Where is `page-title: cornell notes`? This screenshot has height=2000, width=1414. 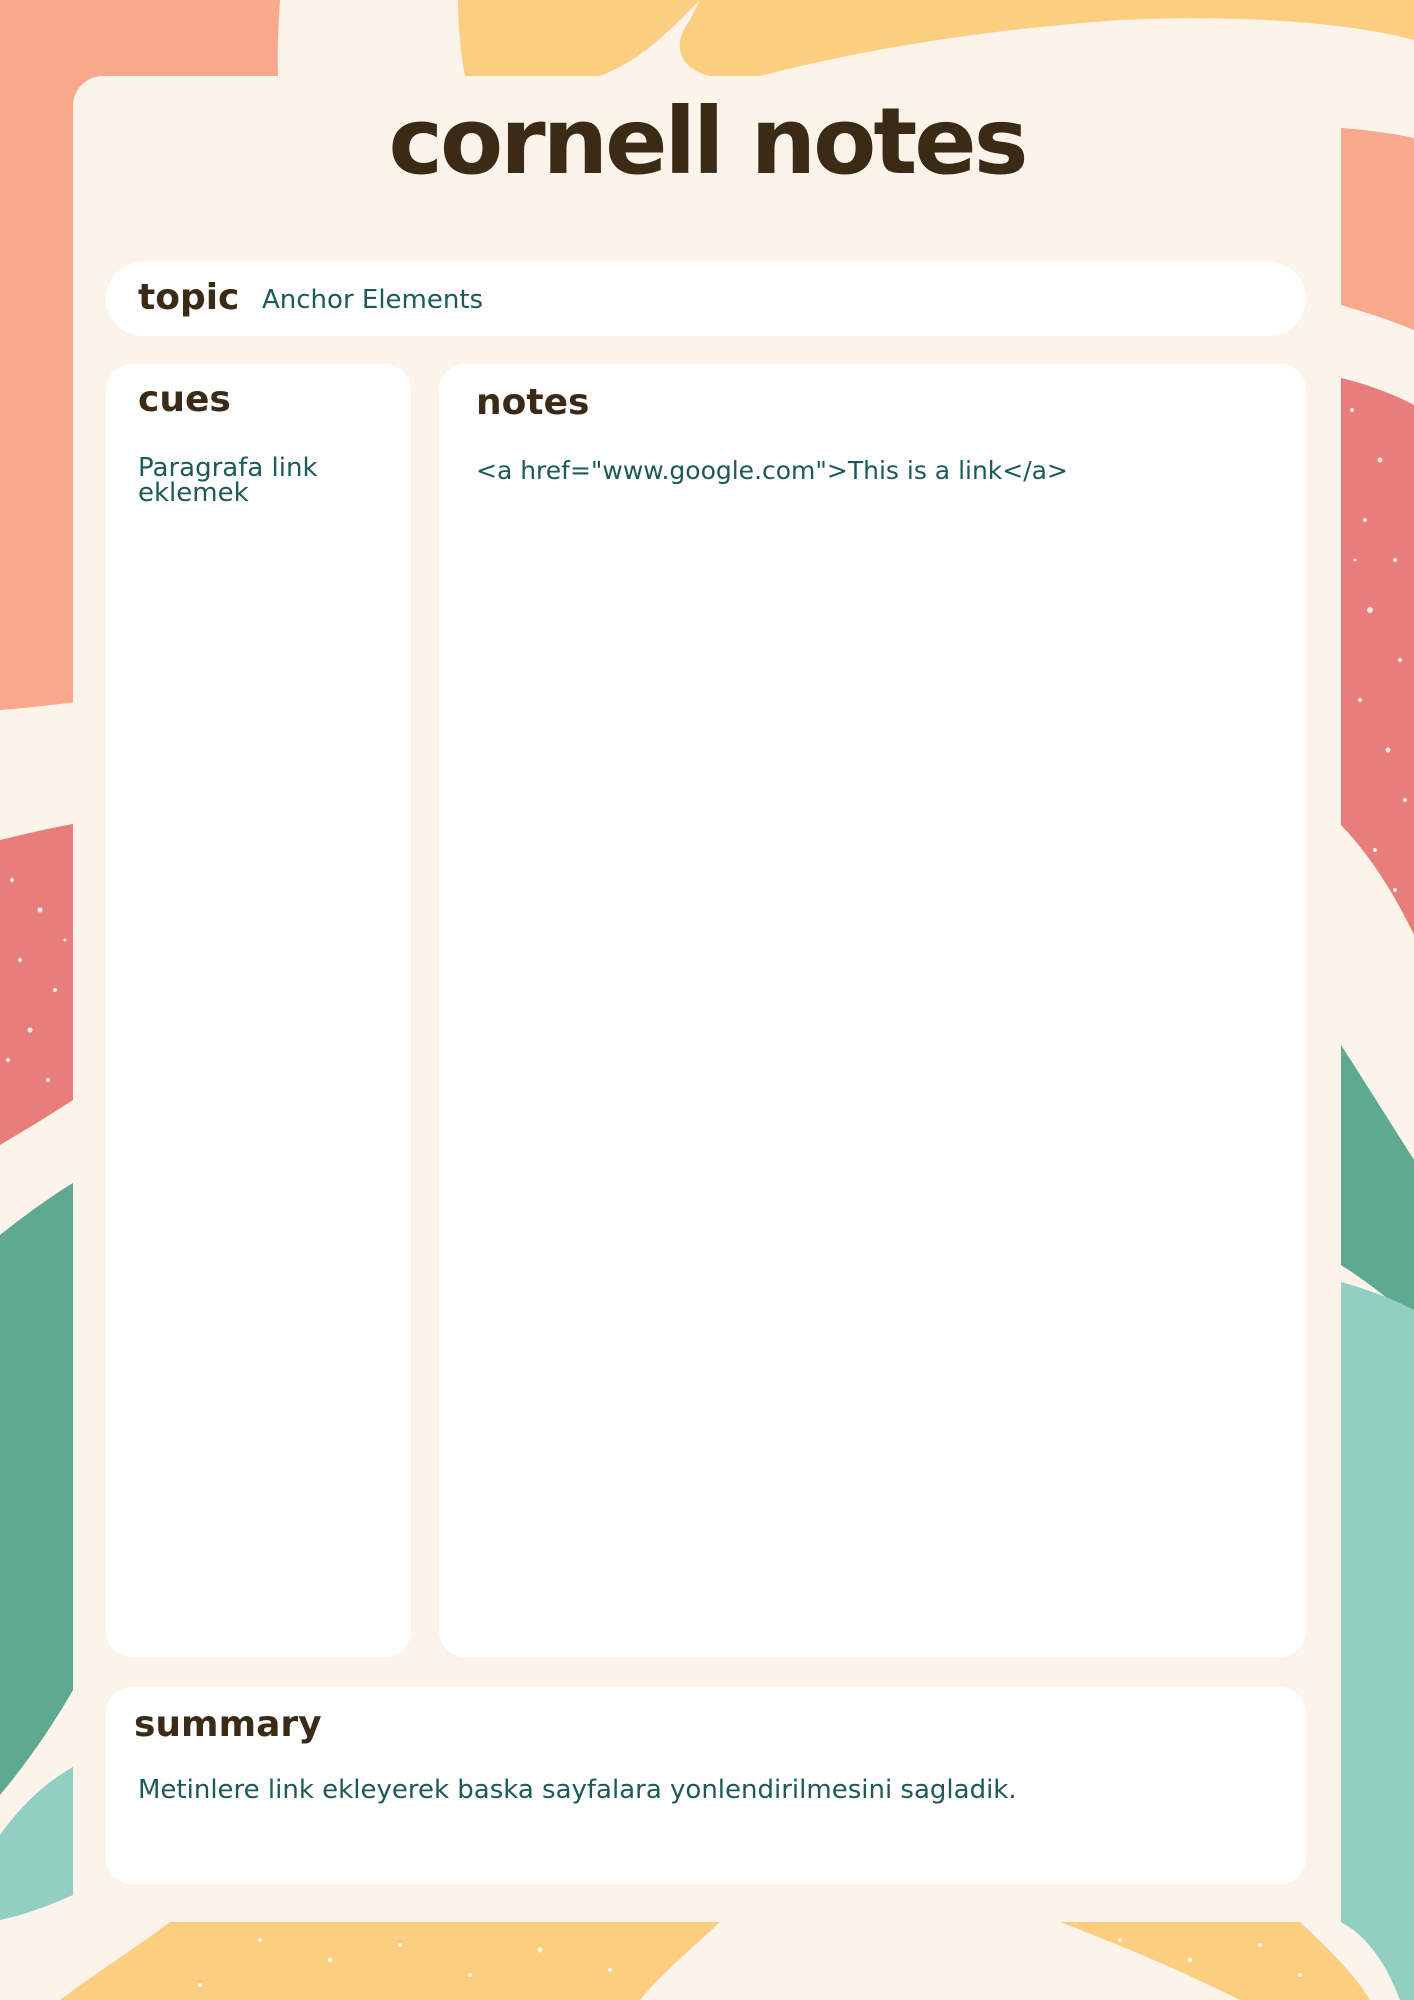 page-title: cornell notes is located at coordinates (708, 141).